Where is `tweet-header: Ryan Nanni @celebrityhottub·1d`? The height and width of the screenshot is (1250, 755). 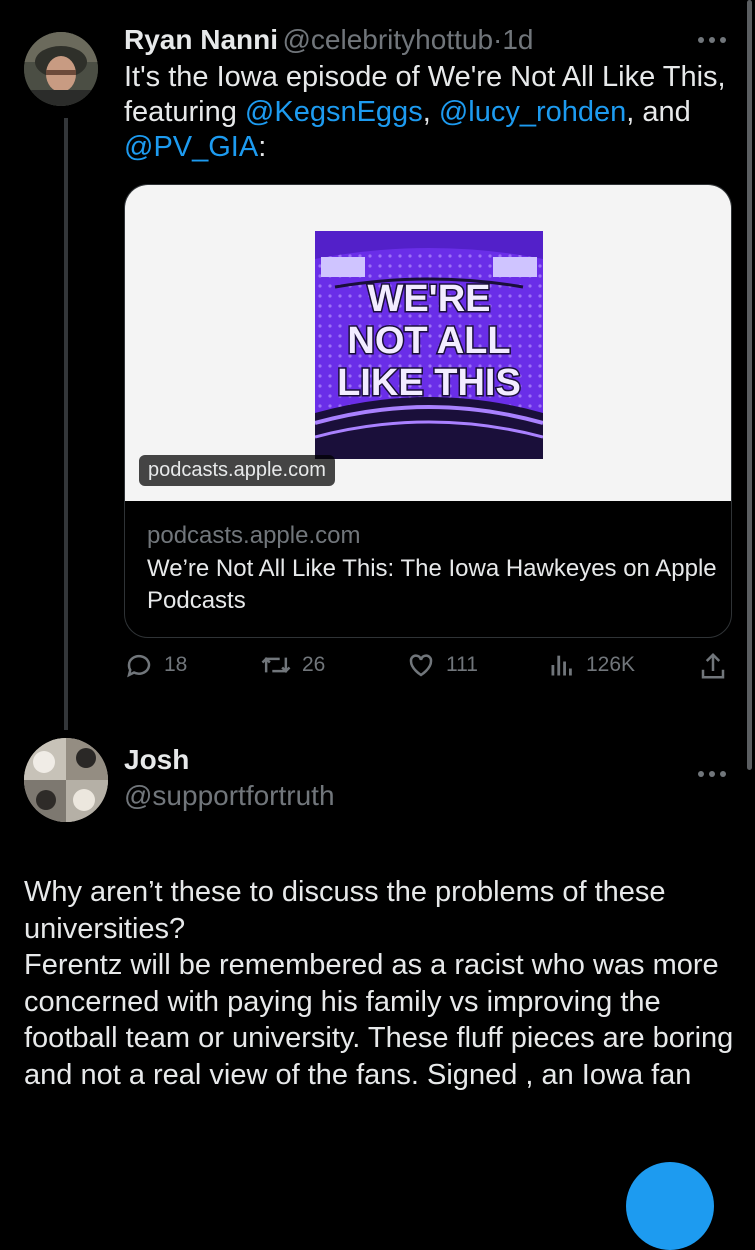 tweet-header: Ryan Nanni @celebrityhottub·1d is located at coordinates (329, 40).